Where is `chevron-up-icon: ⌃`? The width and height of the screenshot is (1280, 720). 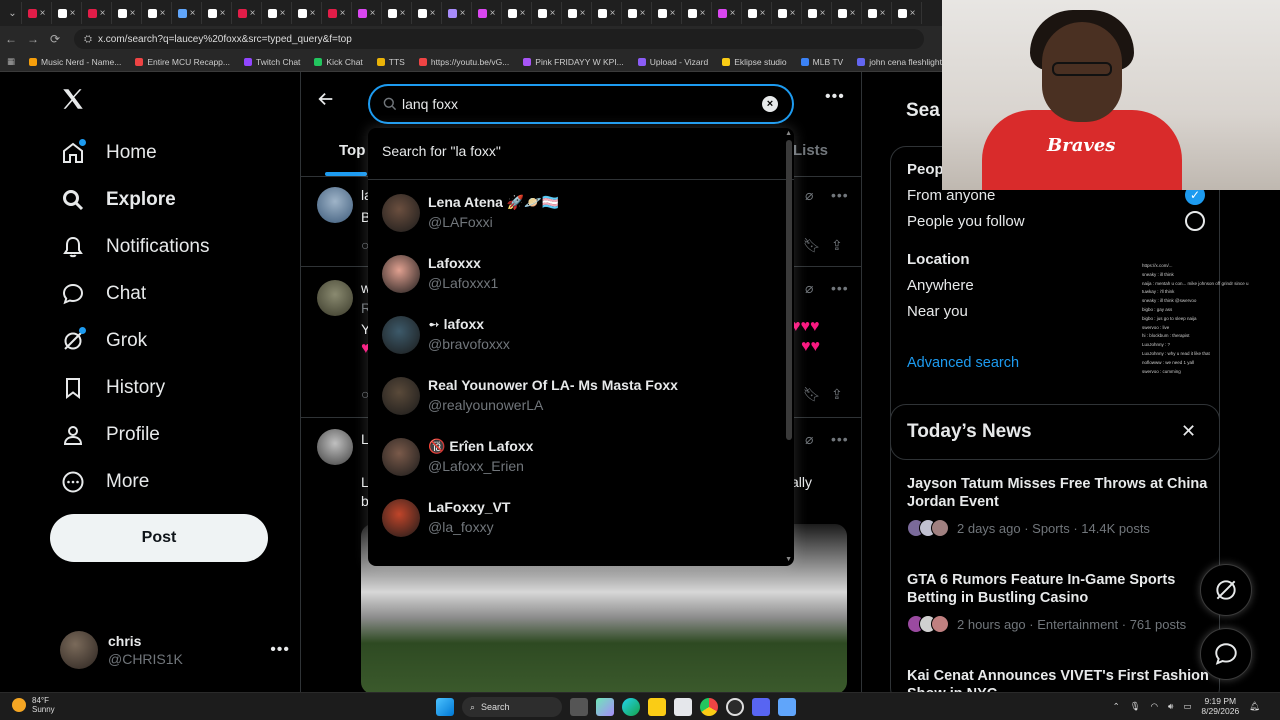 chevron-up-icon: ⌃ is located at coordinates (1116, 706).